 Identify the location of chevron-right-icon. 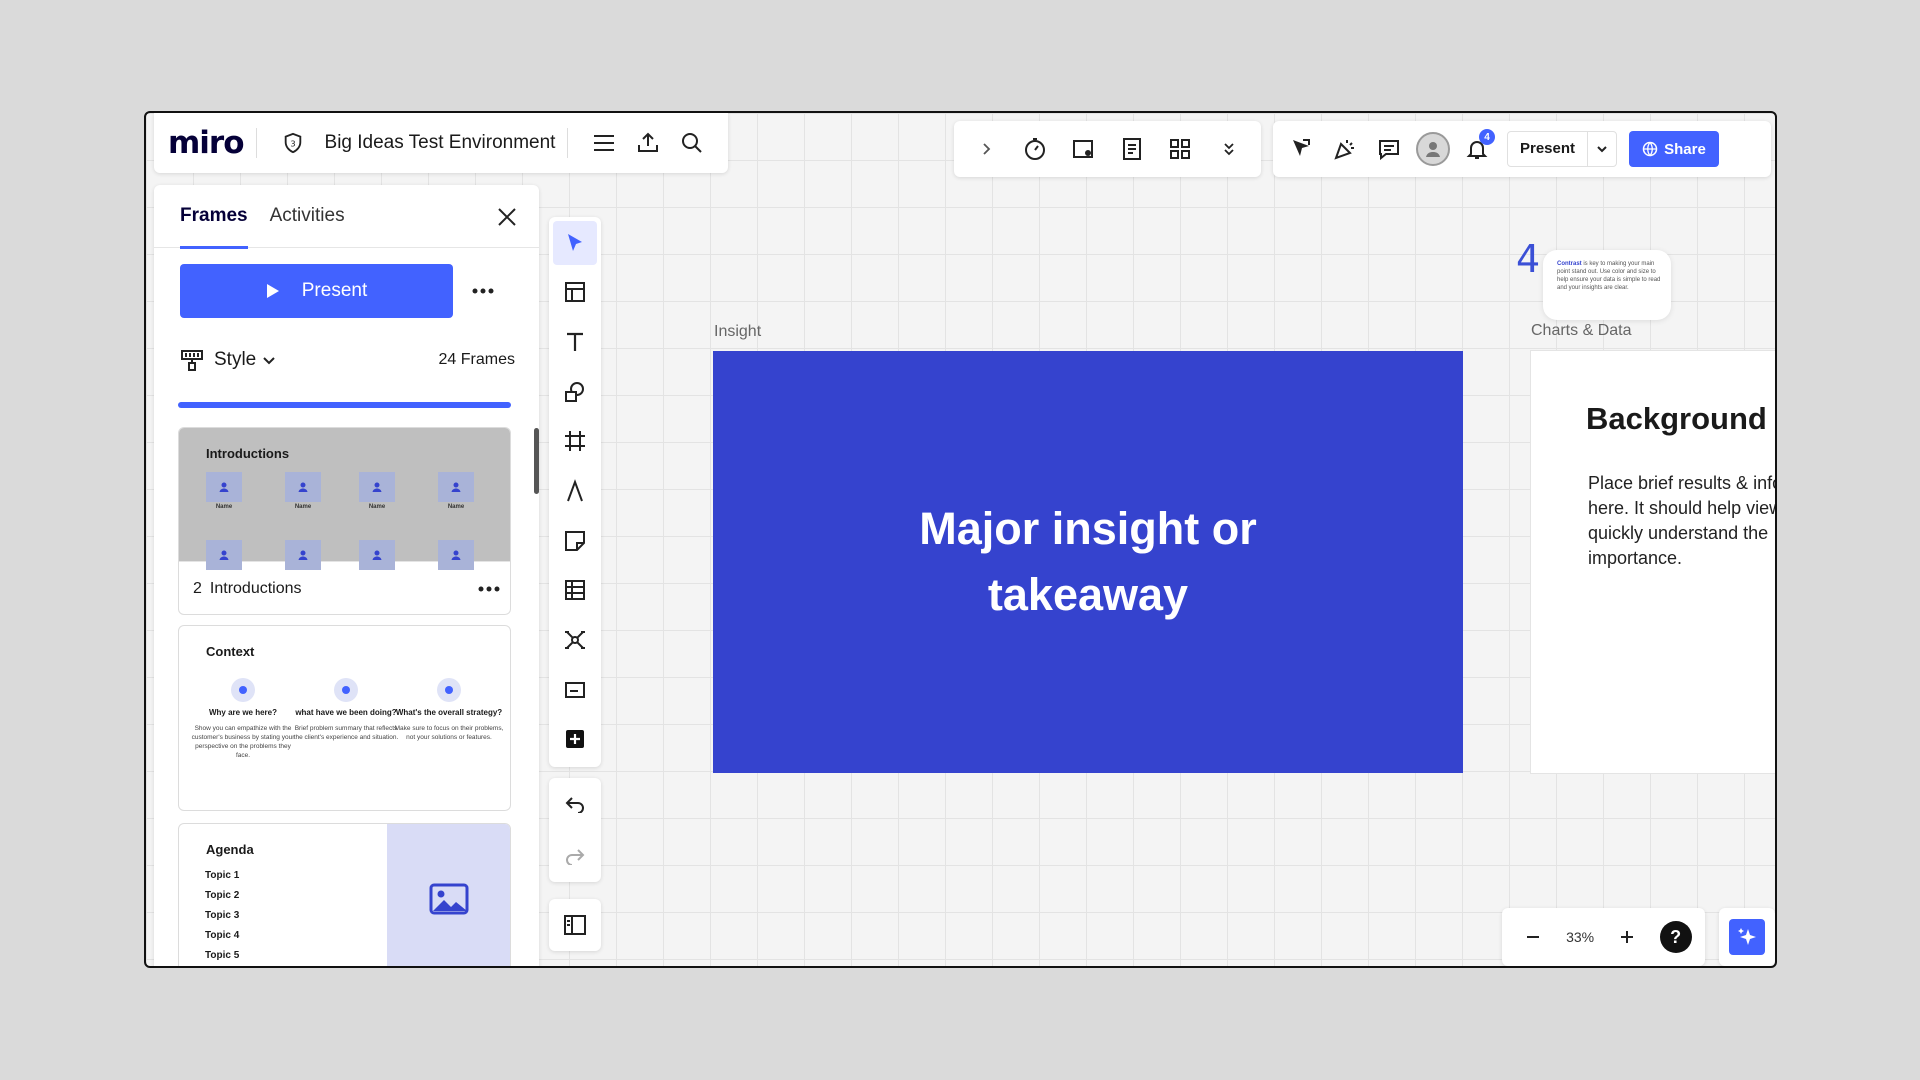
(986, 149).